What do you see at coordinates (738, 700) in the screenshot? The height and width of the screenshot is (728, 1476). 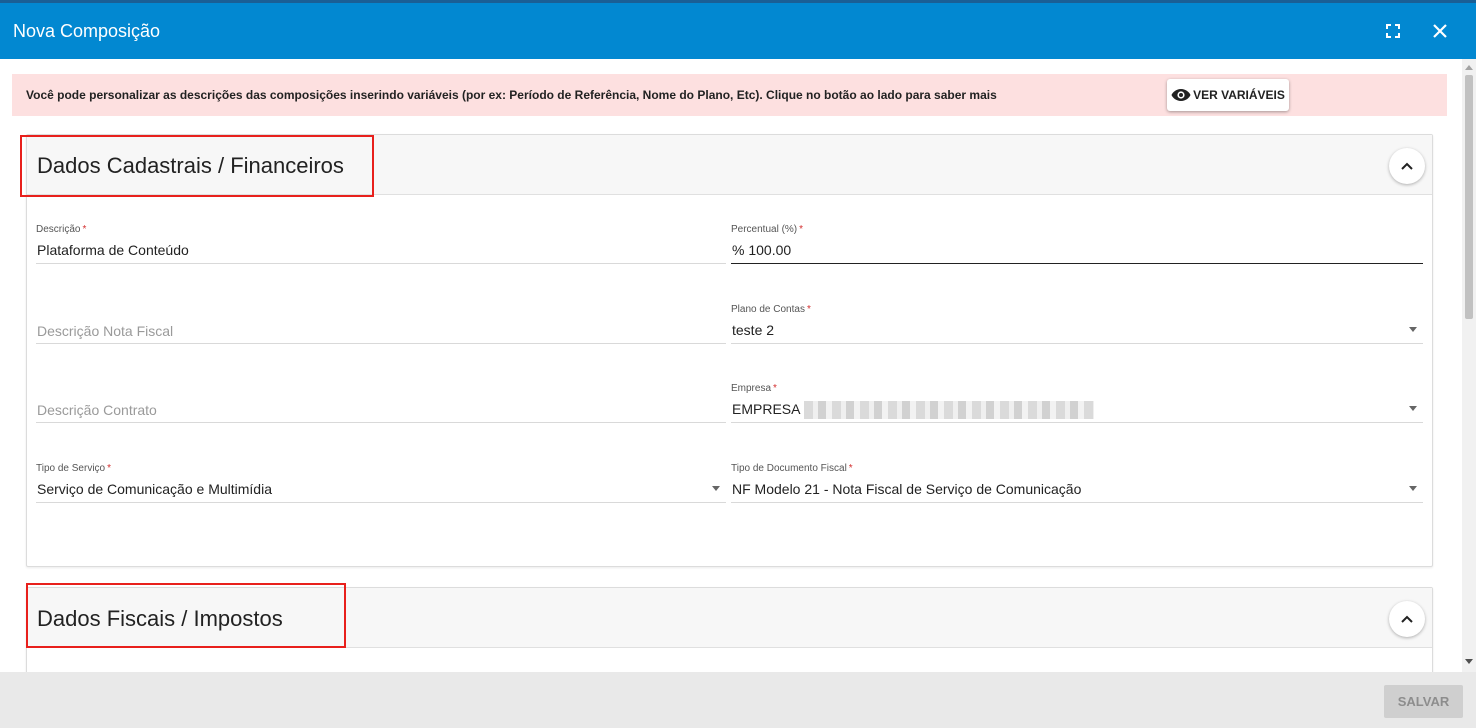 I see `dialog-footer: SALVAR` at bounding box center [738, 700].